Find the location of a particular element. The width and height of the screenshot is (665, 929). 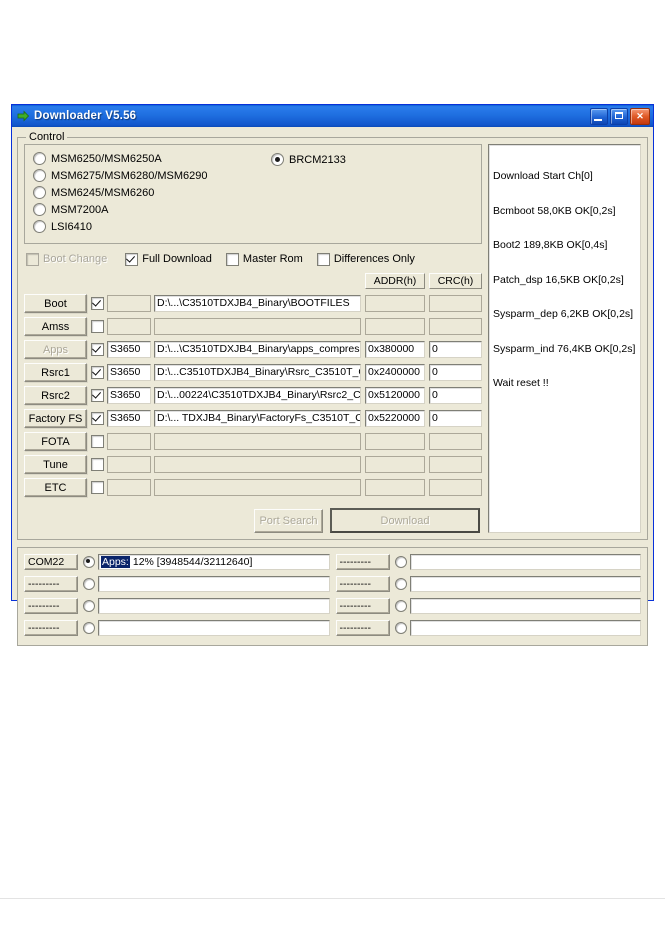

apps-crc-field: 0 is located at coordinates (455, 349).